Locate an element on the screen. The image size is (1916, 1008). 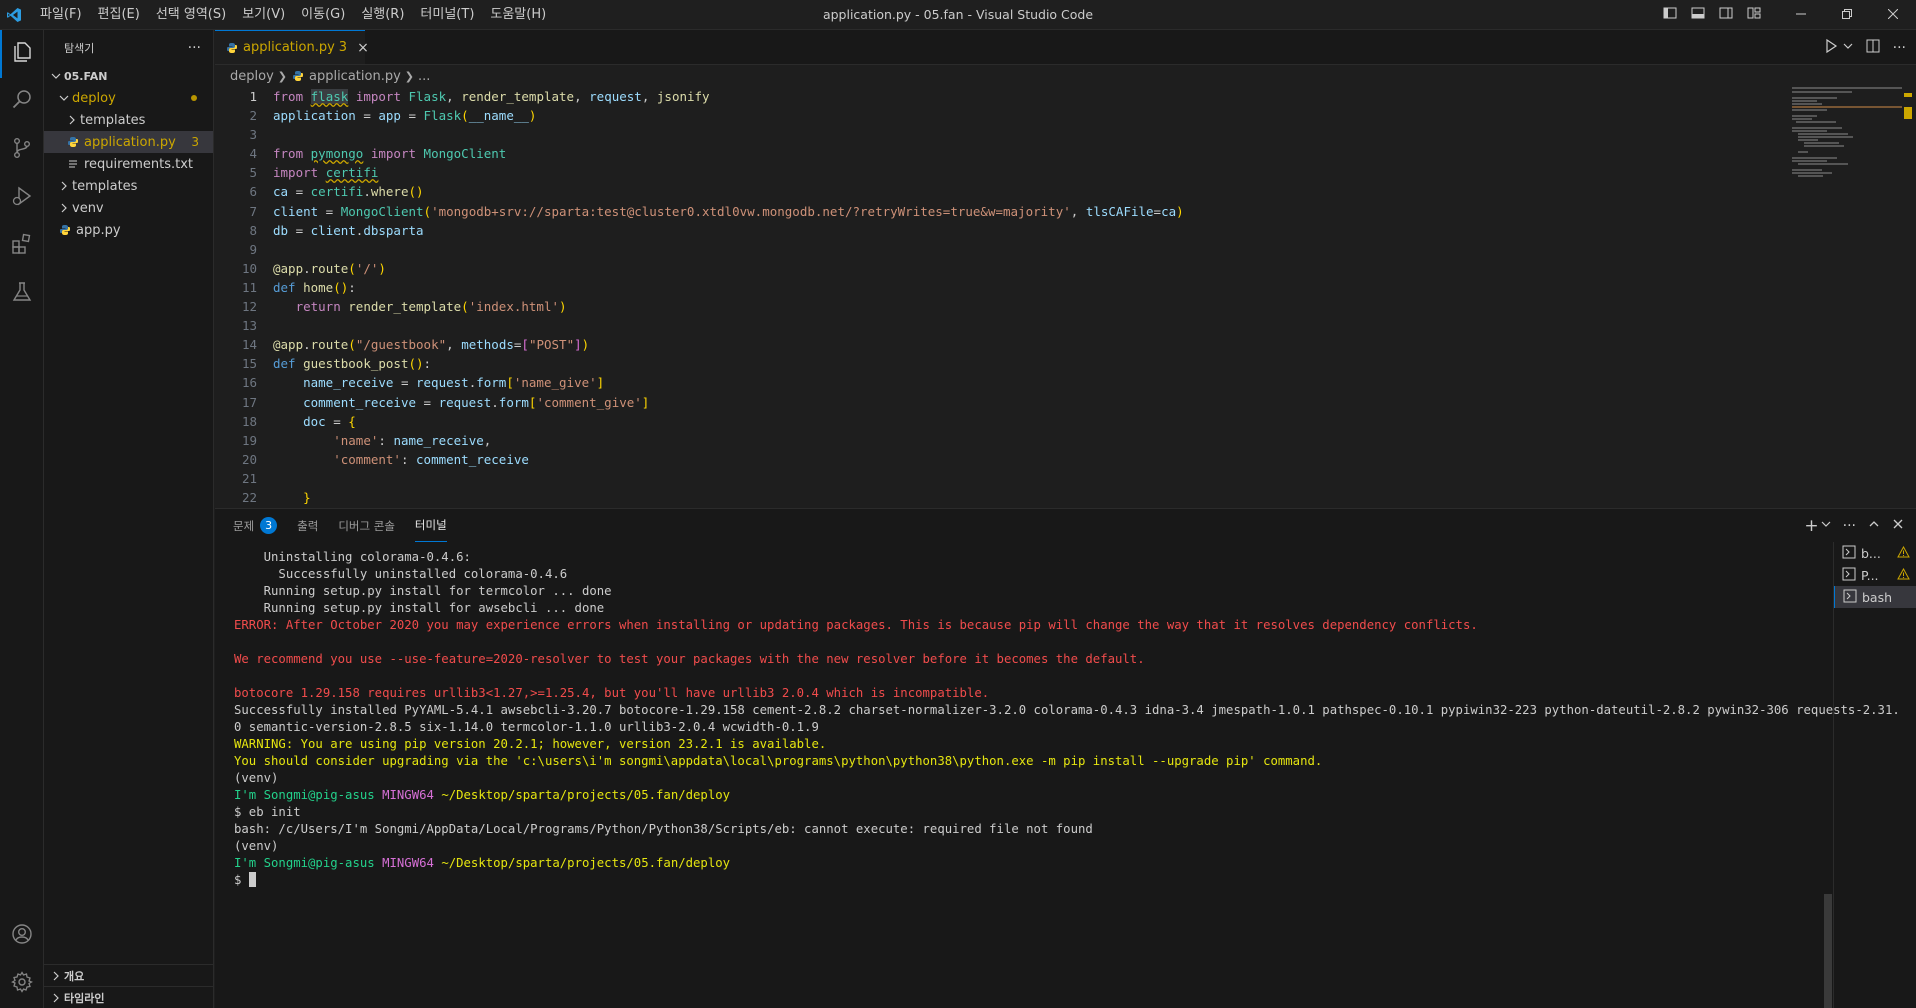
tree-item-label: venv is located at coordinates (88, 208).